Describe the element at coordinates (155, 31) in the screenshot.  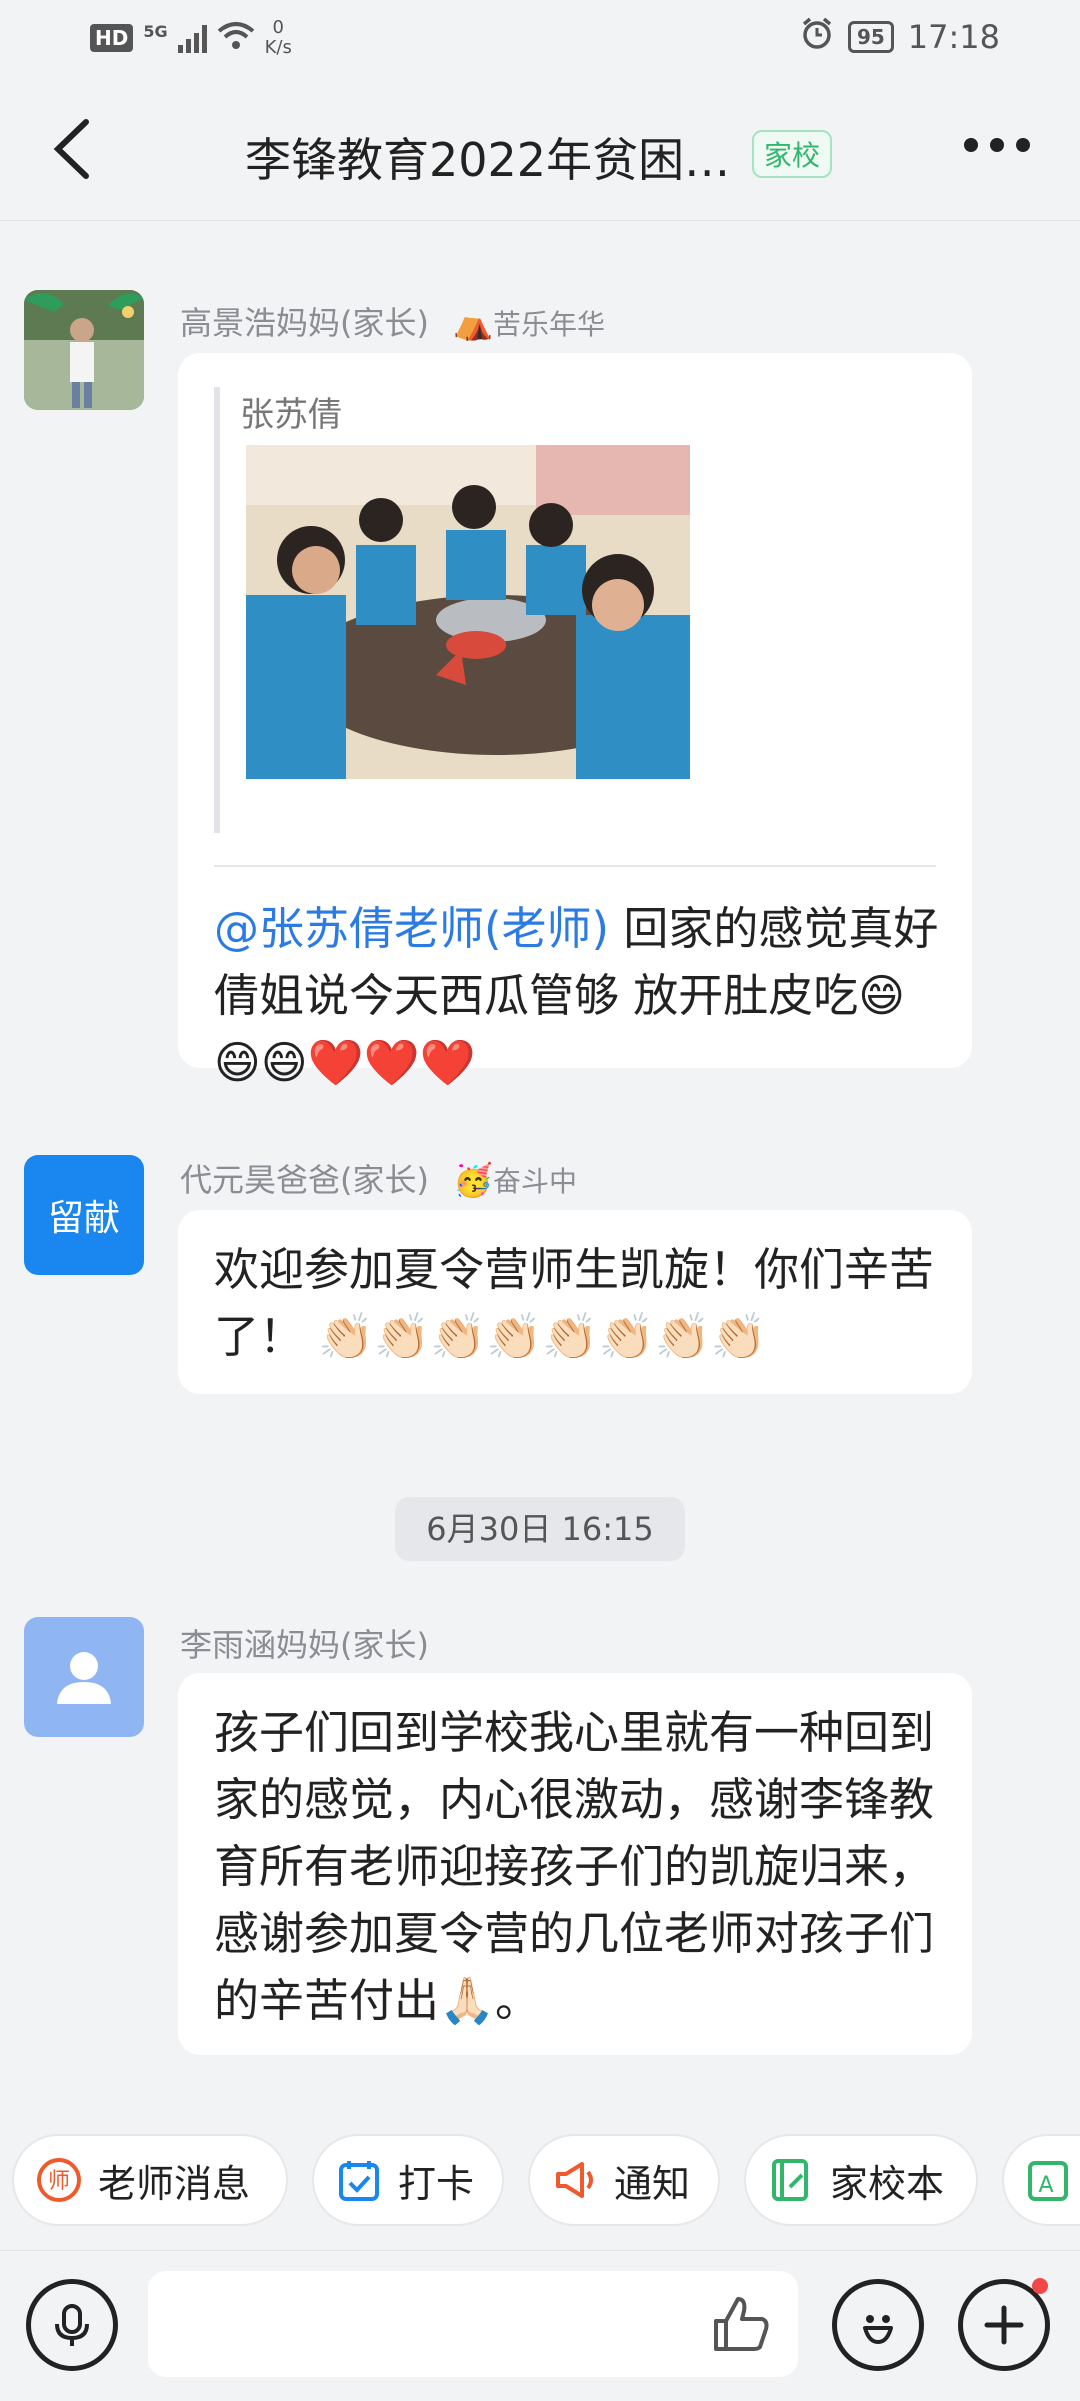
I see `network-type: 5G` at that location.